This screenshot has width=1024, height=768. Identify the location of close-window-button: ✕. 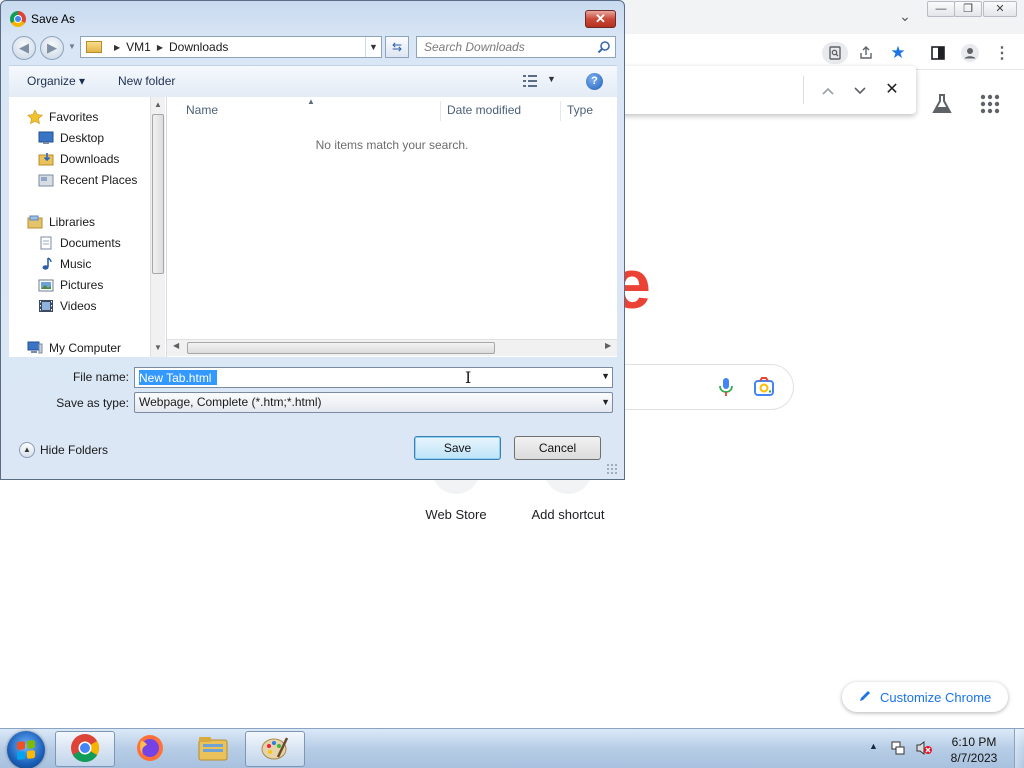
(1000, 9).